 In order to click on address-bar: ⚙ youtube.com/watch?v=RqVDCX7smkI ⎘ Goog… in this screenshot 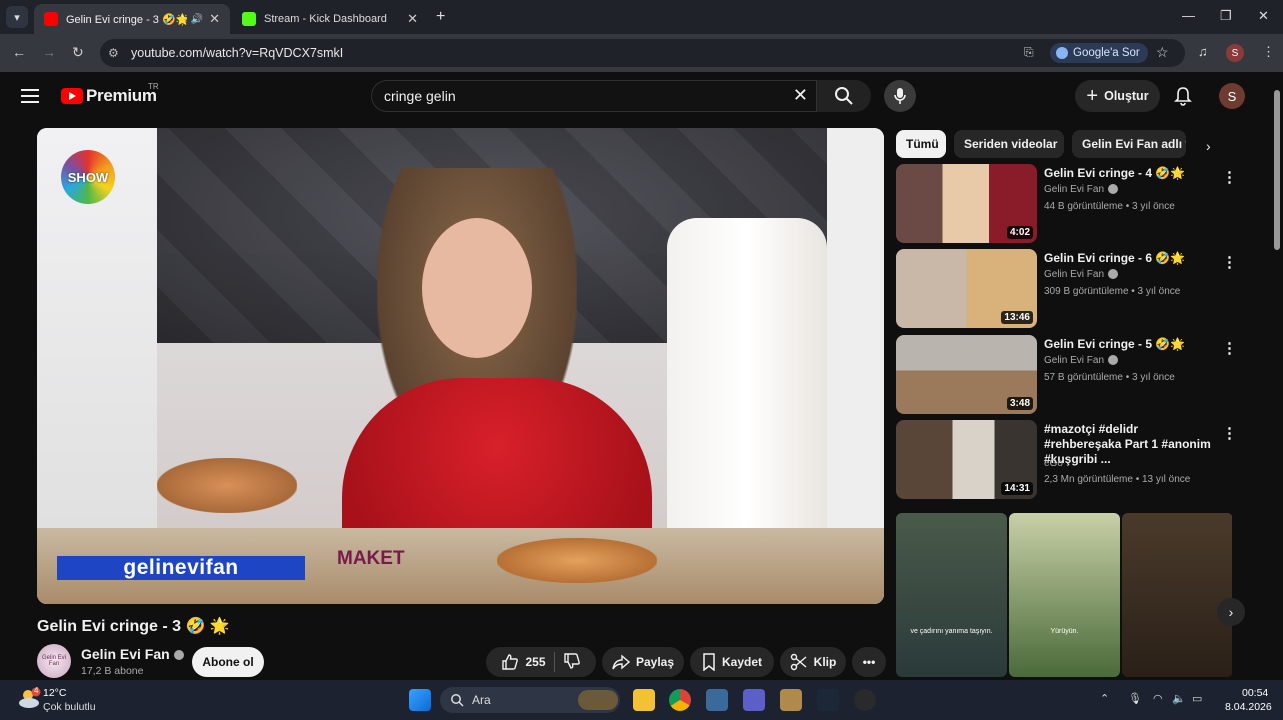, I will do `click(642, 53)`.